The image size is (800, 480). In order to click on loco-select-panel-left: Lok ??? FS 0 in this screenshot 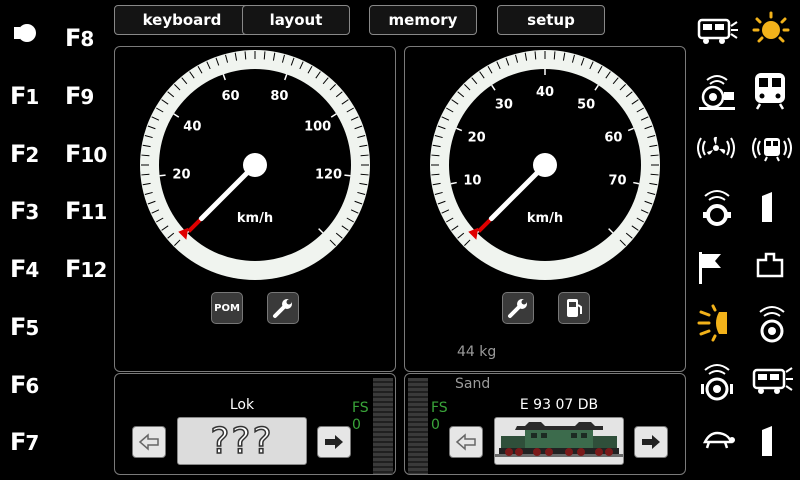, I will do `click(255, 424)`.